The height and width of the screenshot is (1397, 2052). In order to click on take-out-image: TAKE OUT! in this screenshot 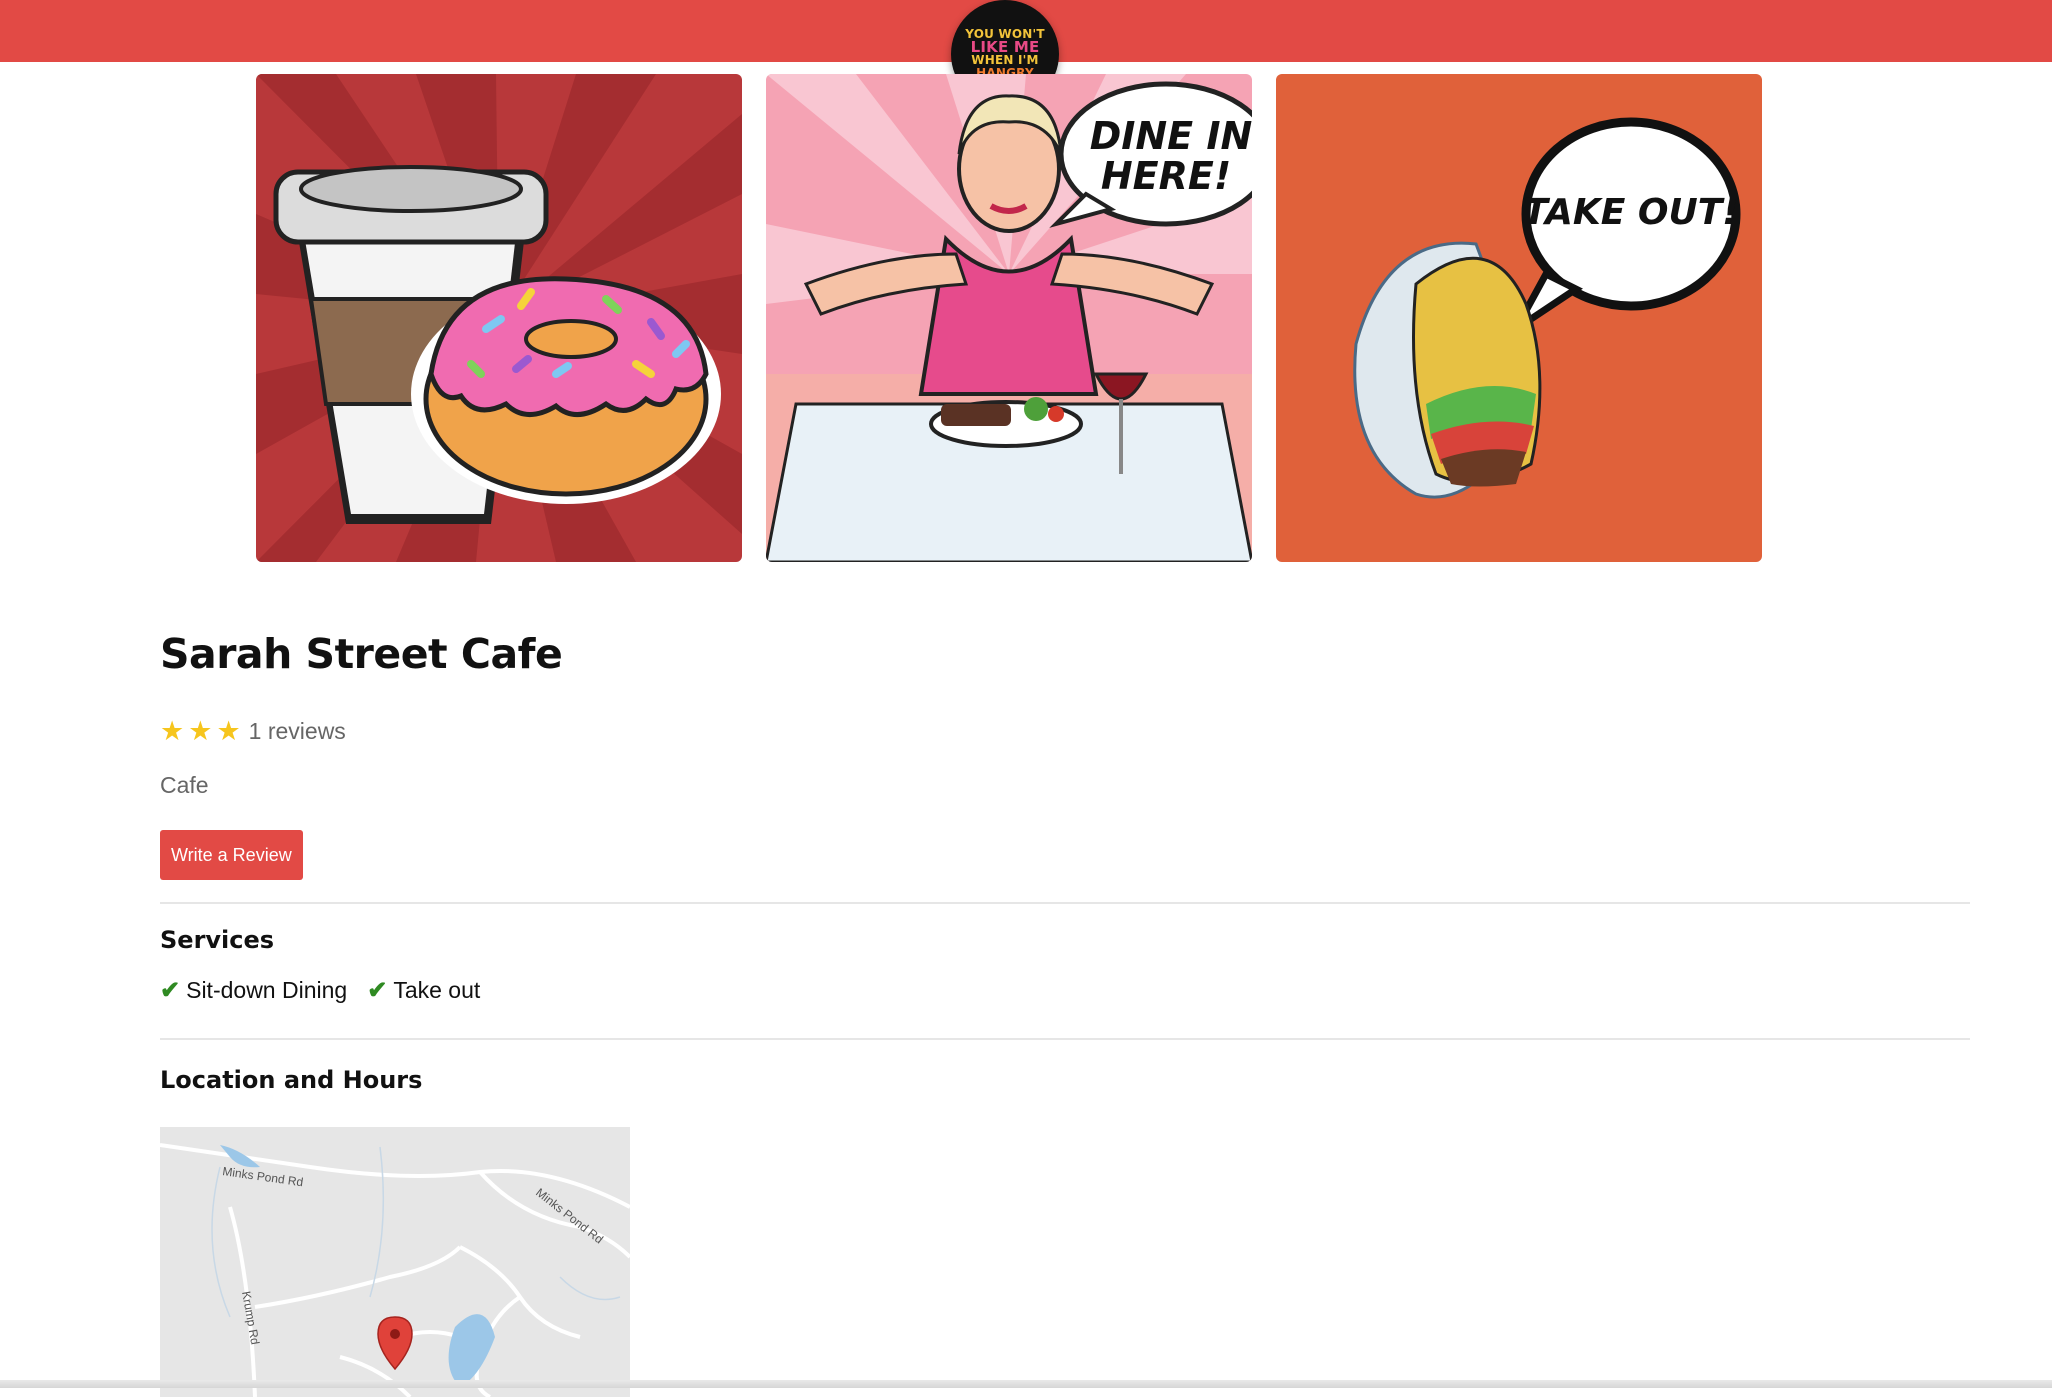, I will do `click(1519, 318)`.